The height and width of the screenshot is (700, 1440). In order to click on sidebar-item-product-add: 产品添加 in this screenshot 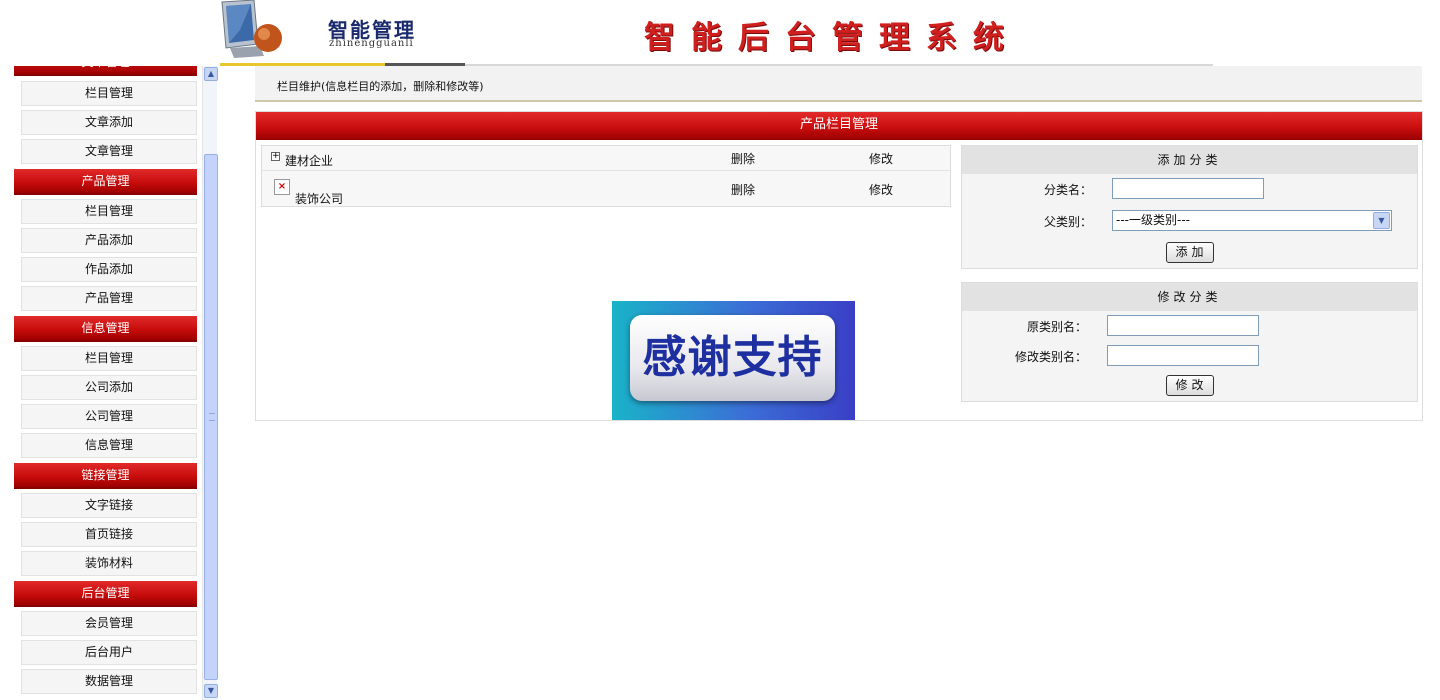, I will do `click(109, 240)`.